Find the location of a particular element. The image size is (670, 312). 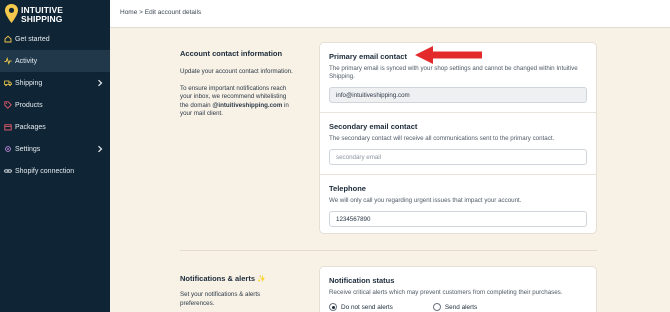

breadcrumb-home-link: Home is located at coordinates (128, 12).